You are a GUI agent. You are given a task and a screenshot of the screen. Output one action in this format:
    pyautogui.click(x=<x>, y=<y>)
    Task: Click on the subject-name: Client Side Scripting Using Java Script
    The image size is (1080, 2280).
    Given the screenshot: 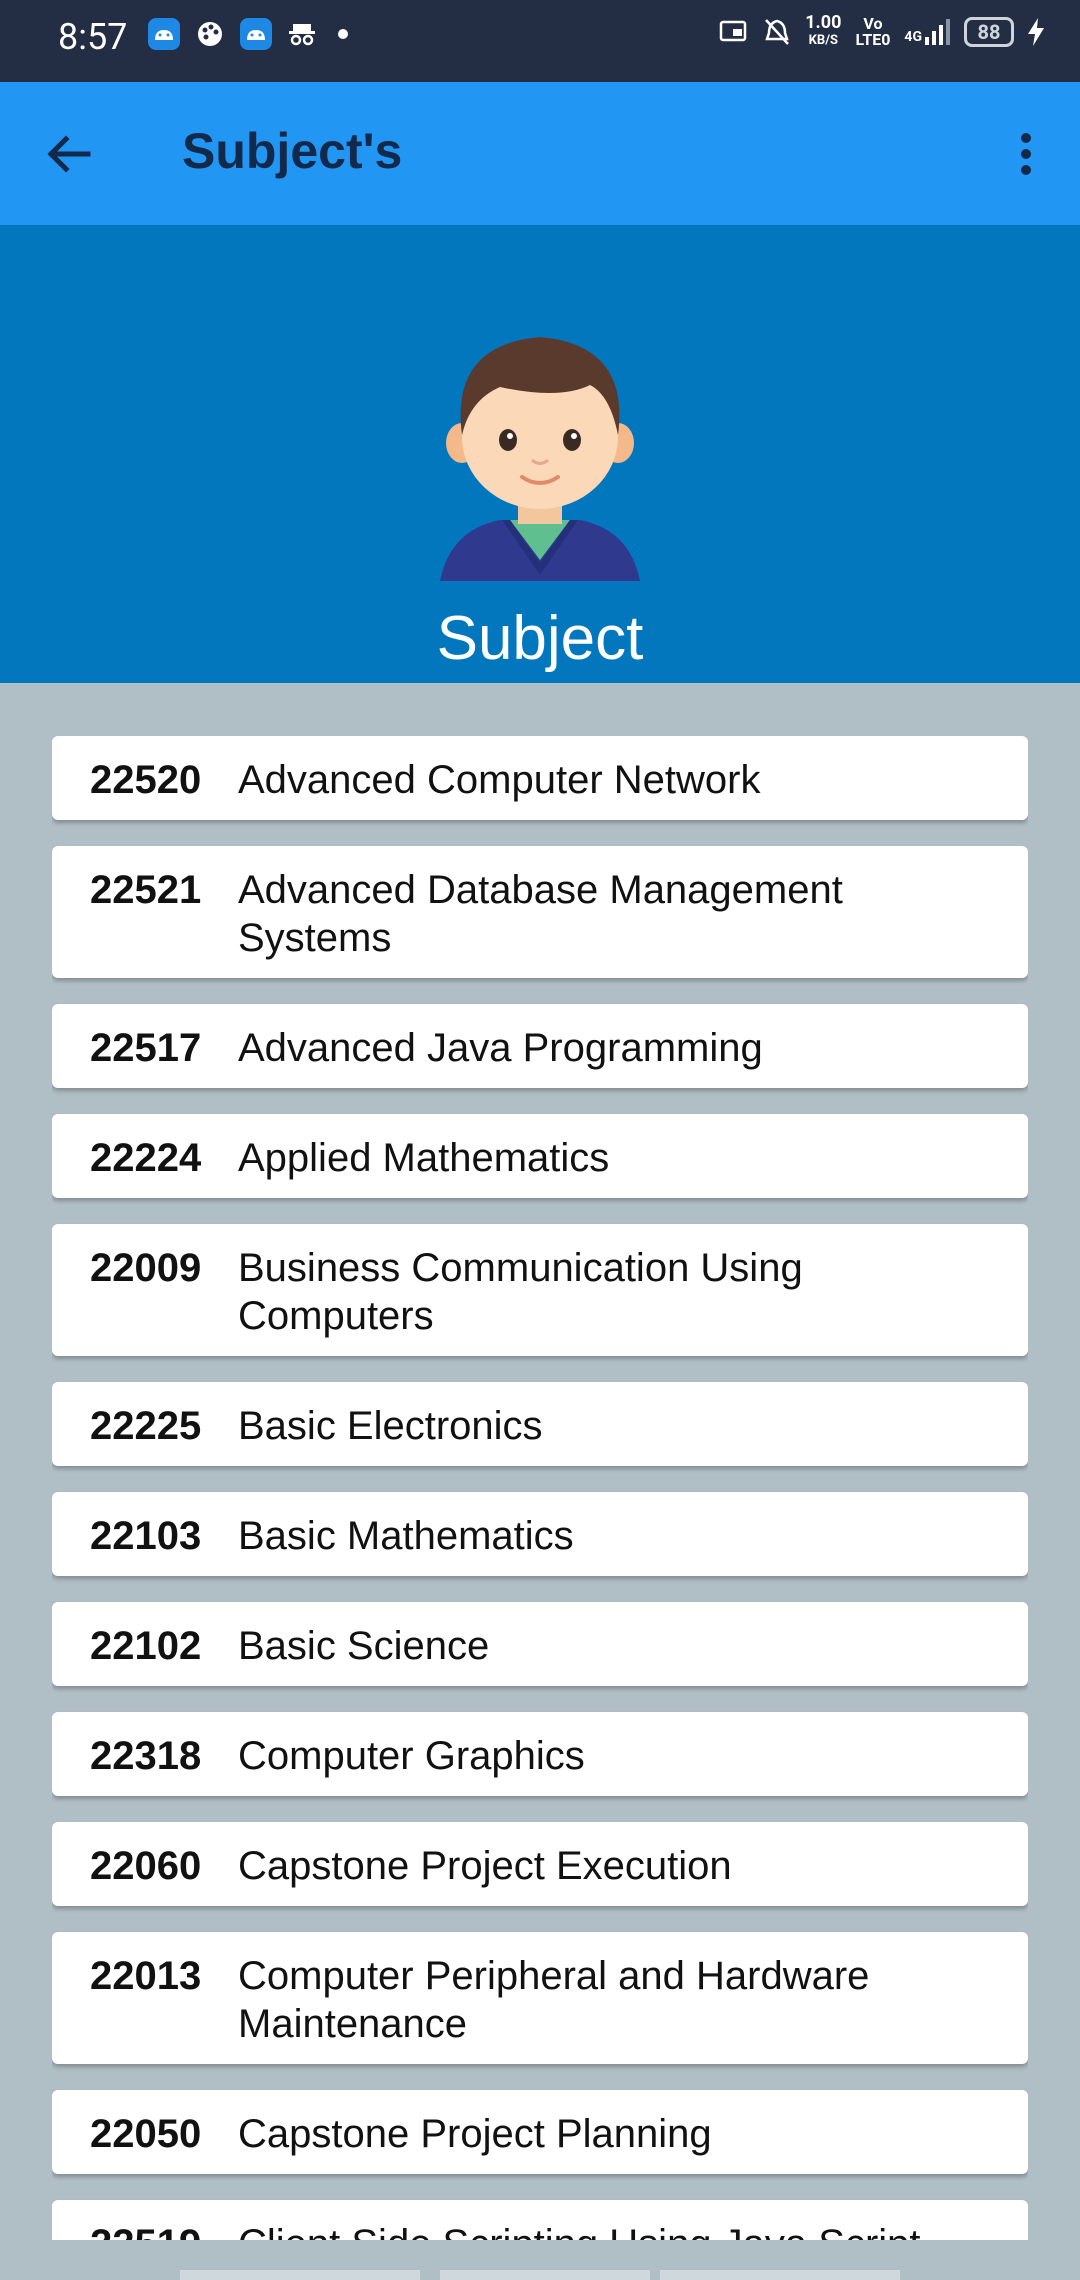 What is the action you would take?
    pyautogui.click(x=620, y=2230)
    